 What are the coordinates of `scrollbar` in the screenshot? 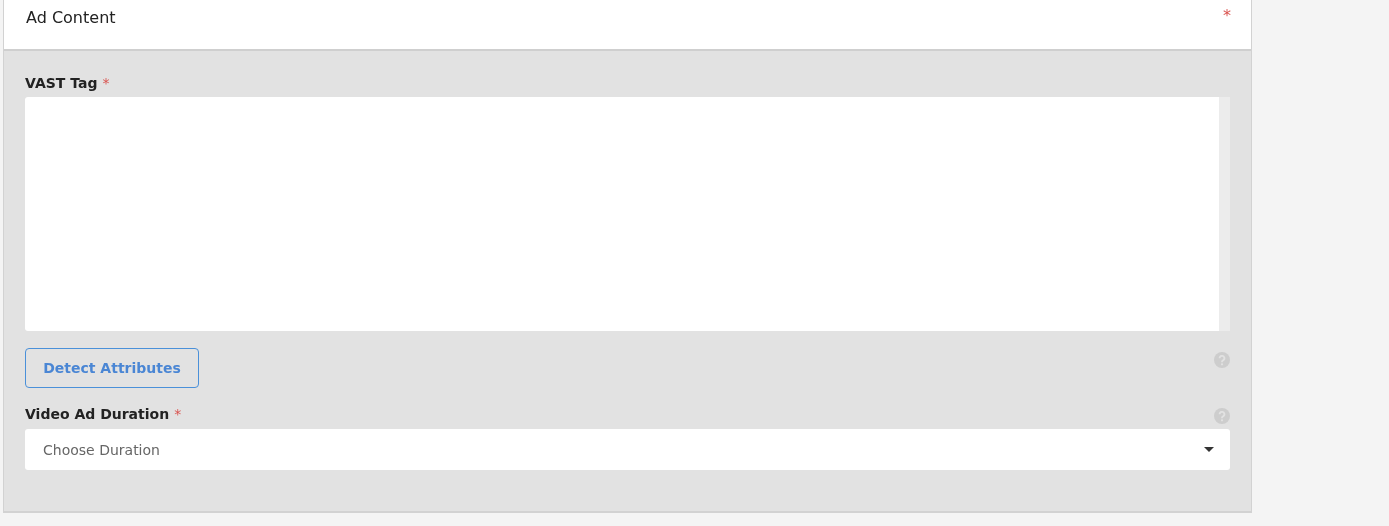 It's located at (1224, 214).